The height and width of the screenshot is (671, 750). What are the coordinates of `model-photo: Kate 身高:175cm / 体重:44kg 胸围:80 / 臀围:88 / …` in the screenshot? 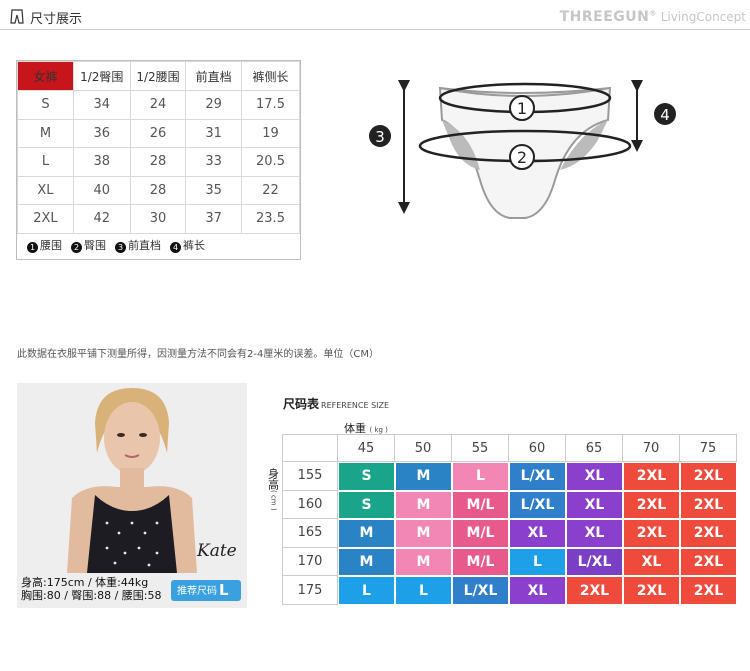 It's located at (132, 495).